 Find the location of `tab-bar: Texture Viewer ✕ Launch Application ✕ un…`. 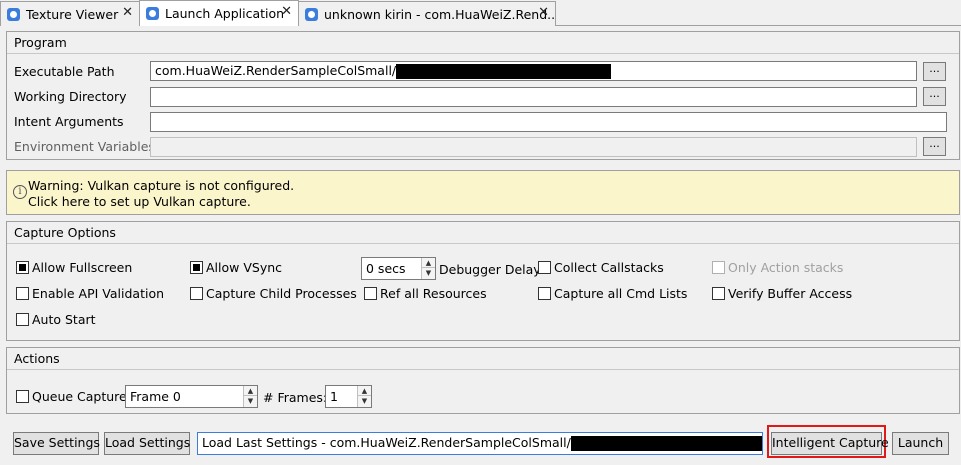

tab-bar: Texture Viewer ✕ Launch Application ✕ un… is located at coordinates (480, 13).